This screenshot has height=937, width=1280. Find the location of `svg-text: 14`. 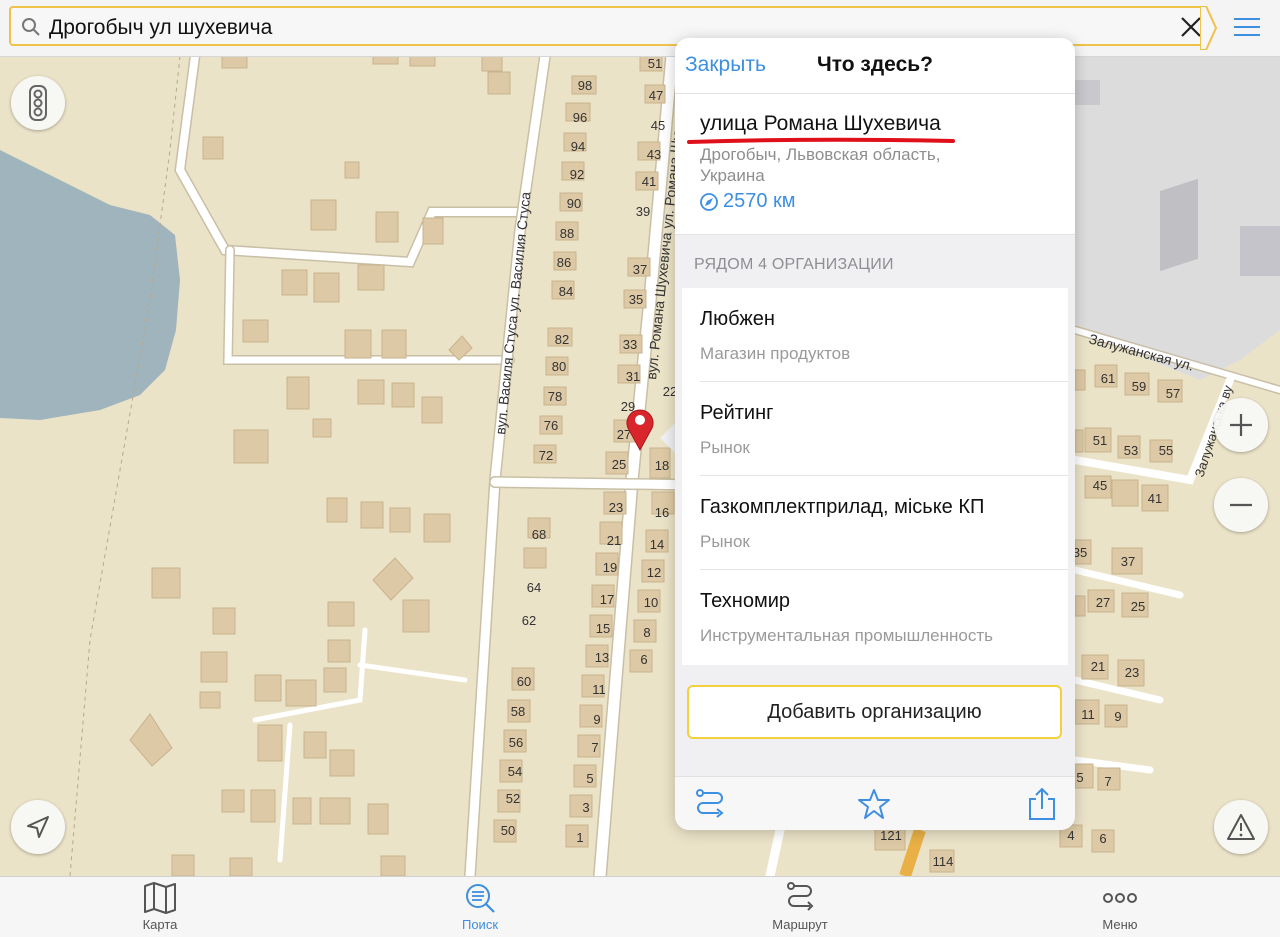

svg-text: 14 is located at coordinates (657, 544).